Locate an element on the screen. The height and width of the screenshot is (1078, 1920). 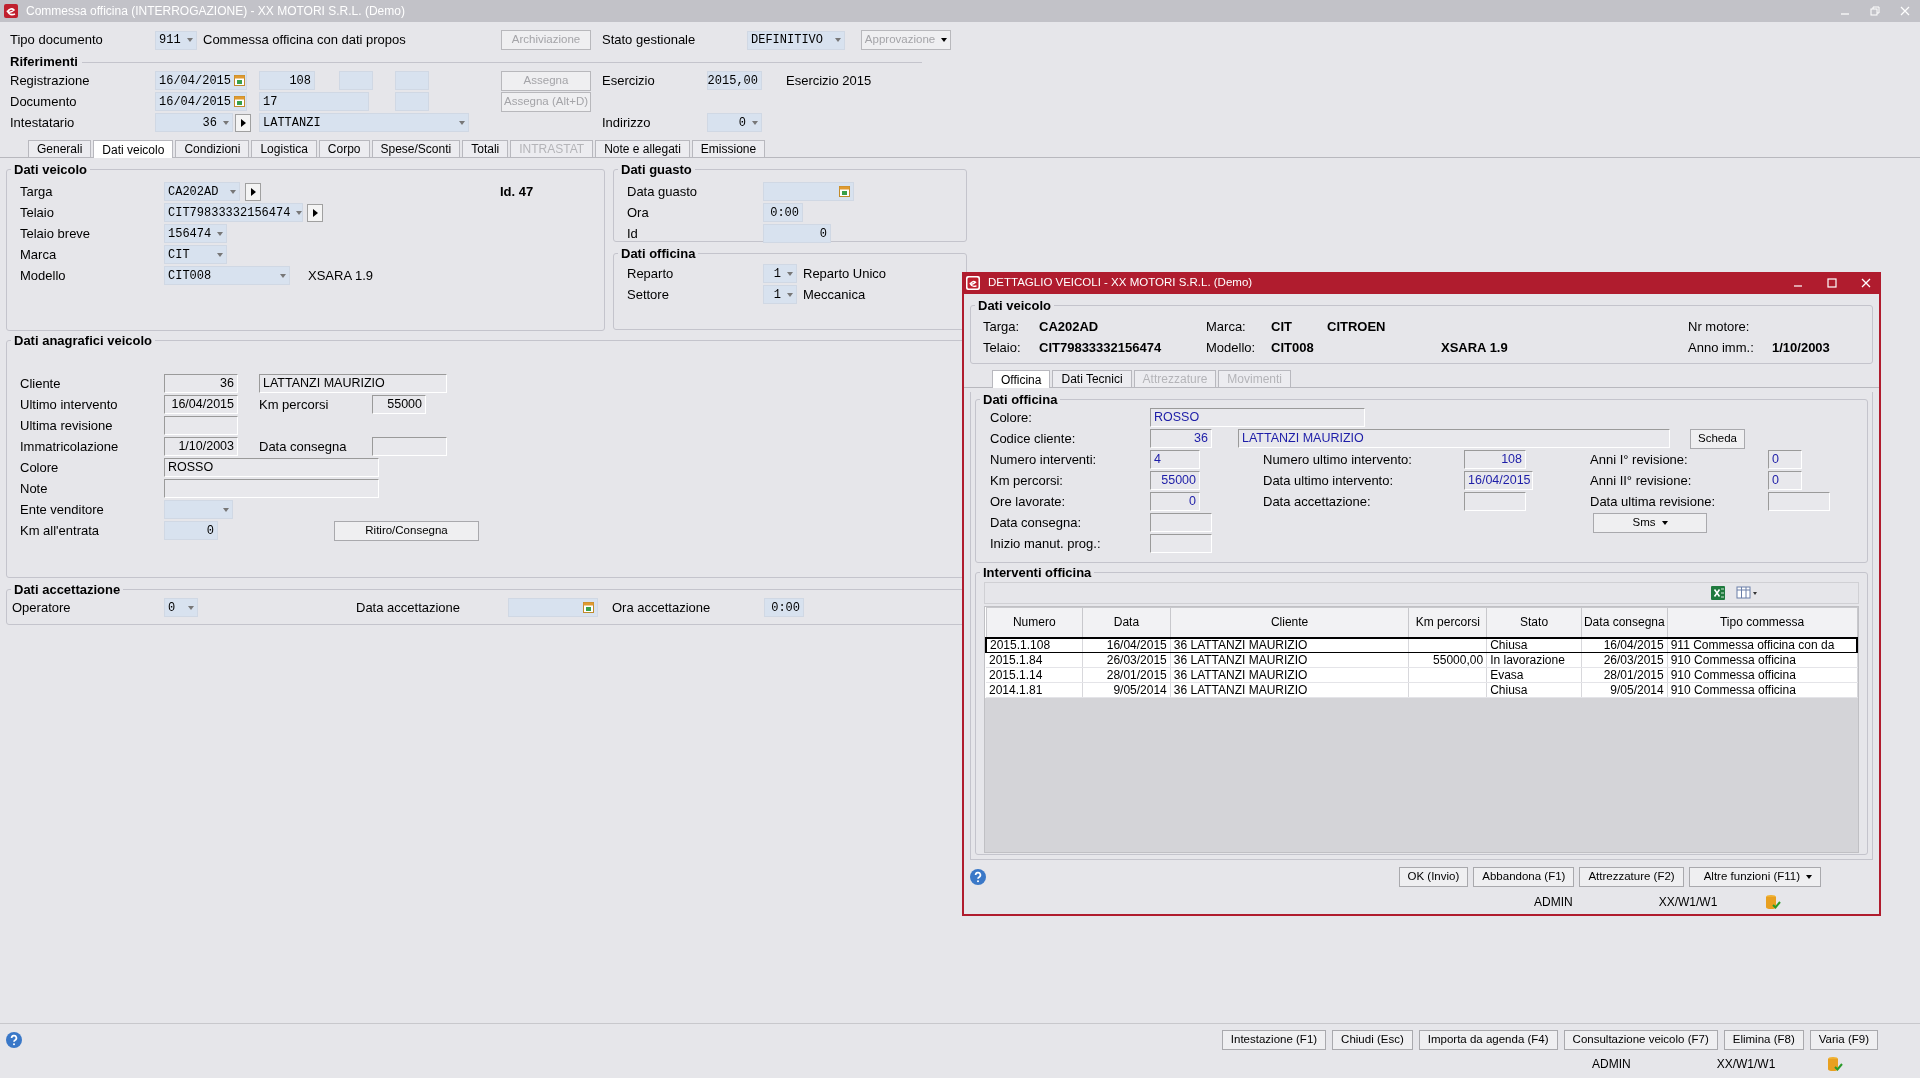
field-label: Data accettazione is located at coordinates (409, 607).